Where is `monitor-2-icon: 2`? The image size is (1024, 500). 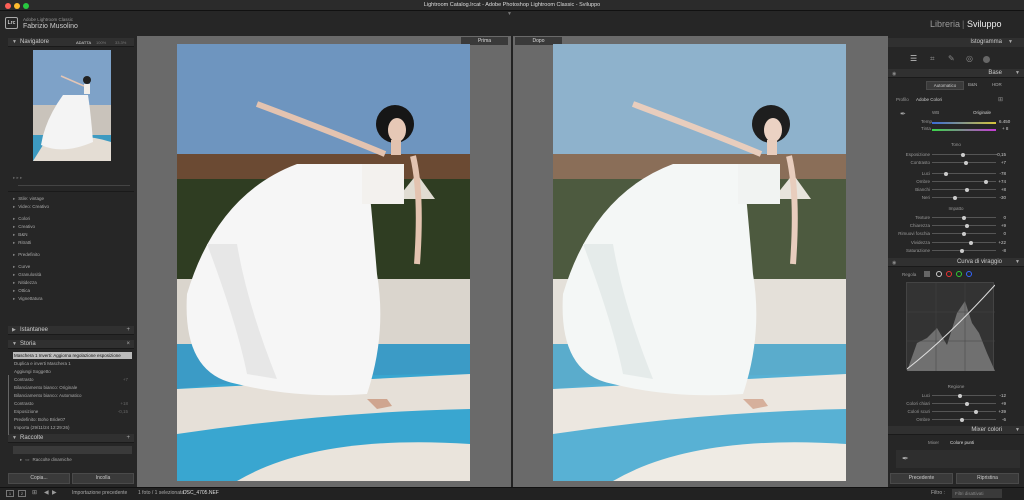 monitor-2-icon: 2 is located at coordinates (22, 493).